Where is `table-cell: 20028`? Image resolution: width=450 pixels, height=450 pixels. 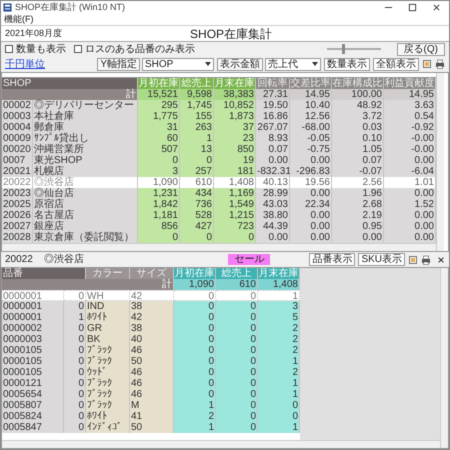 table-cell: 20028 is located at coordinates (17, 237).